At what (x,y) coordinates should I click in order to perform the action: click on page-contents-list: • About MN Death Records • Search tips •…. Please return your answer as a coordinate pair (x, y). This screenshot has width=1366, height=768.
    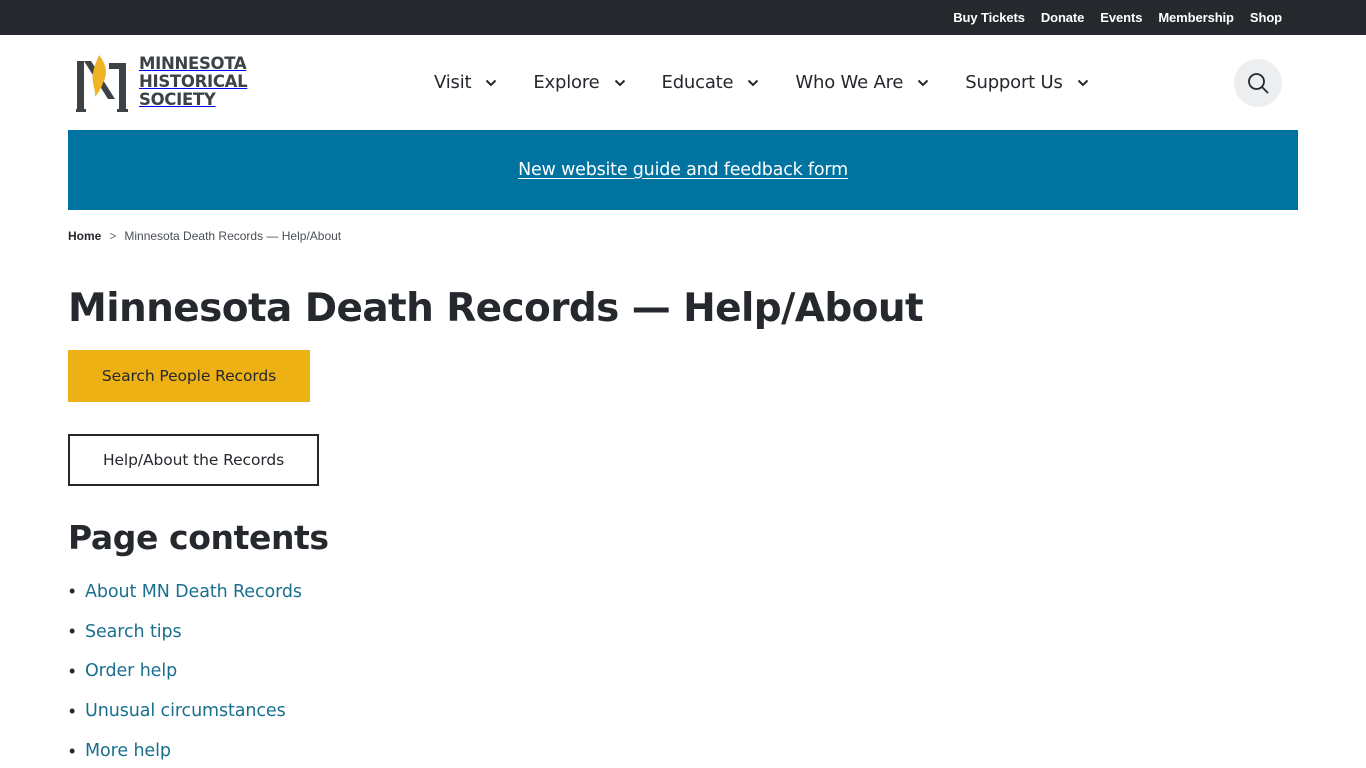
    Looking at the image, I should click on (185, 670).